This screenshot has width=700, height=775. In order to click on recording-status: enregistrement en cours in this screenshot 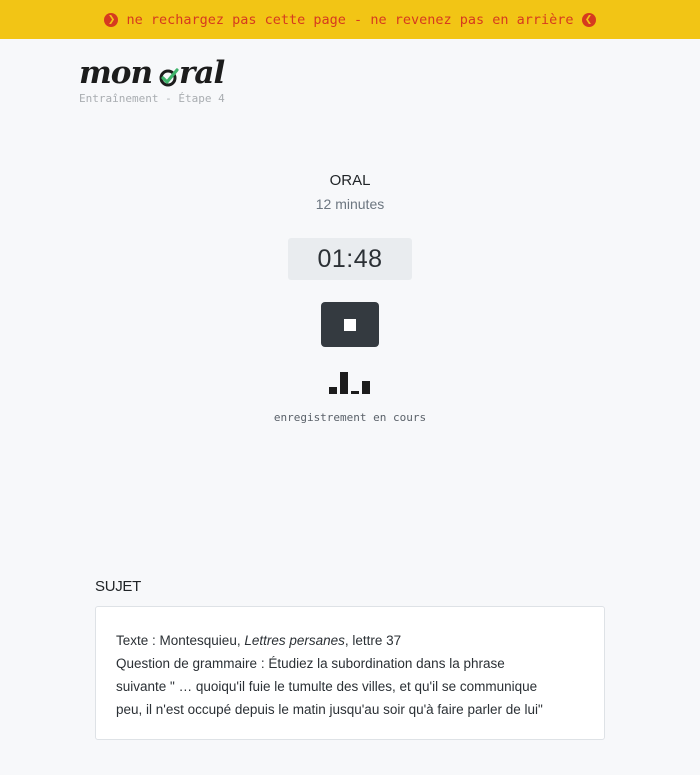, I will do `click(350, 417)`.